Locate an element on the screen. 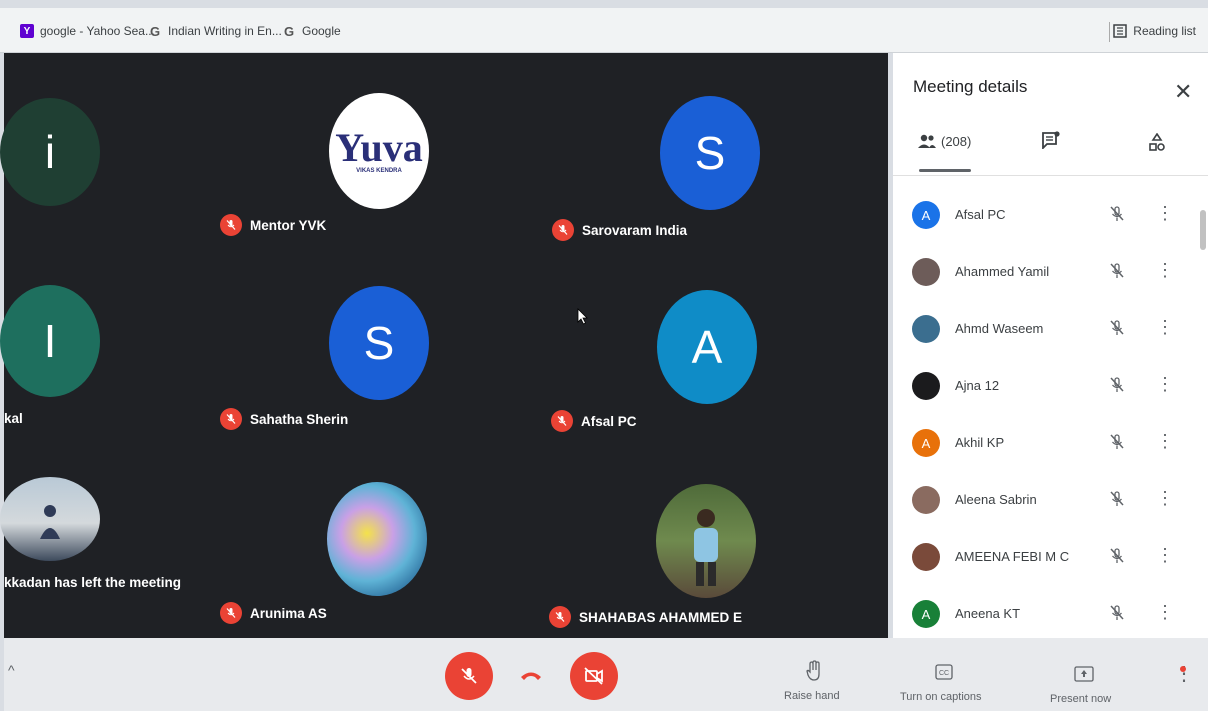 This screenshot has width=1208, height=711. tab-activities is located at coordinates (1157, 143).